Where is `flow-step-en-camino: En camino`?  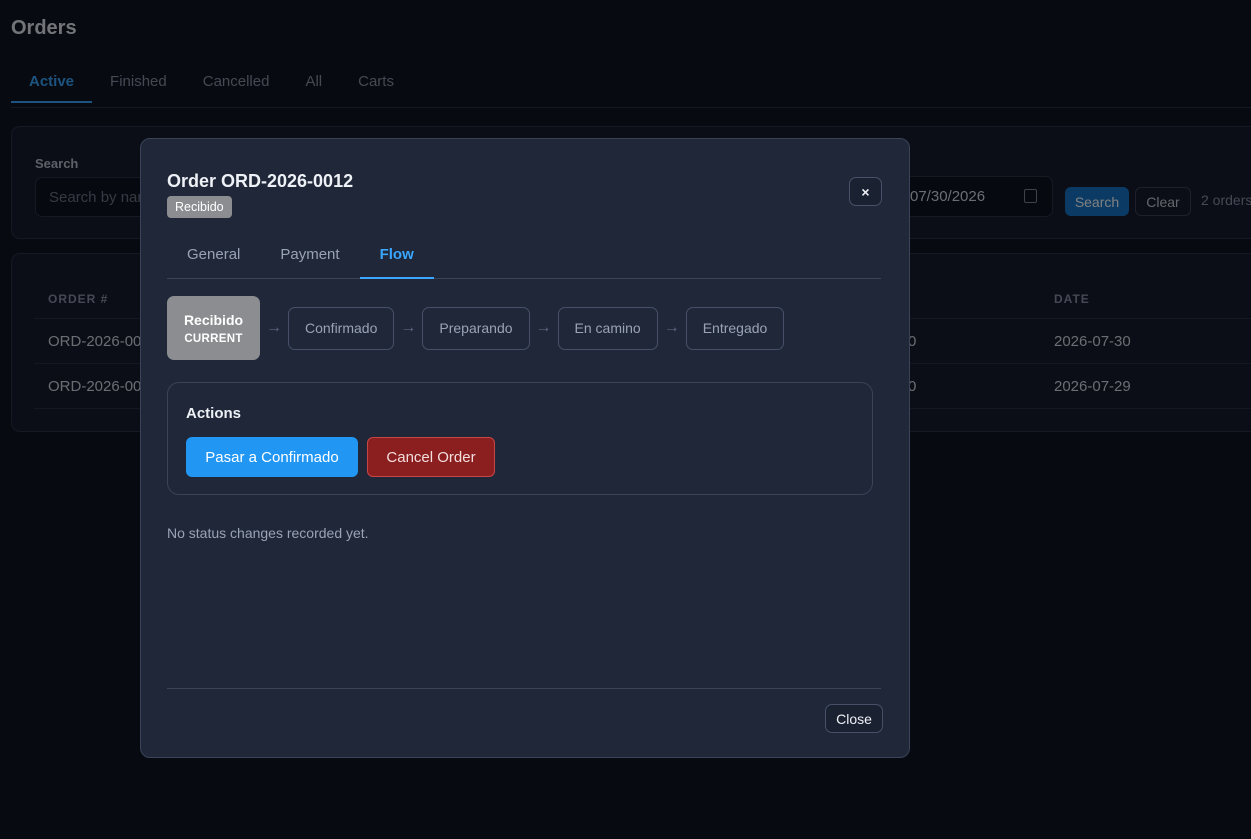
flow-step-en-camino: En camino is located at coordinates (607, 328).